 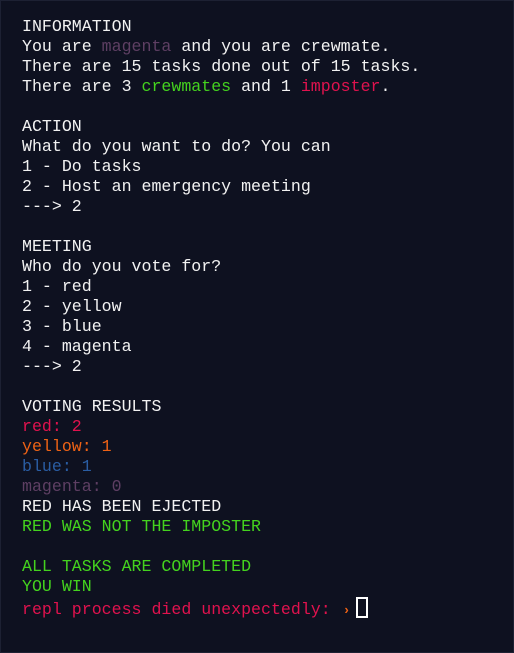 I want to click on vote-result-magenta: magenta: 0, so click(x=72, y=486).